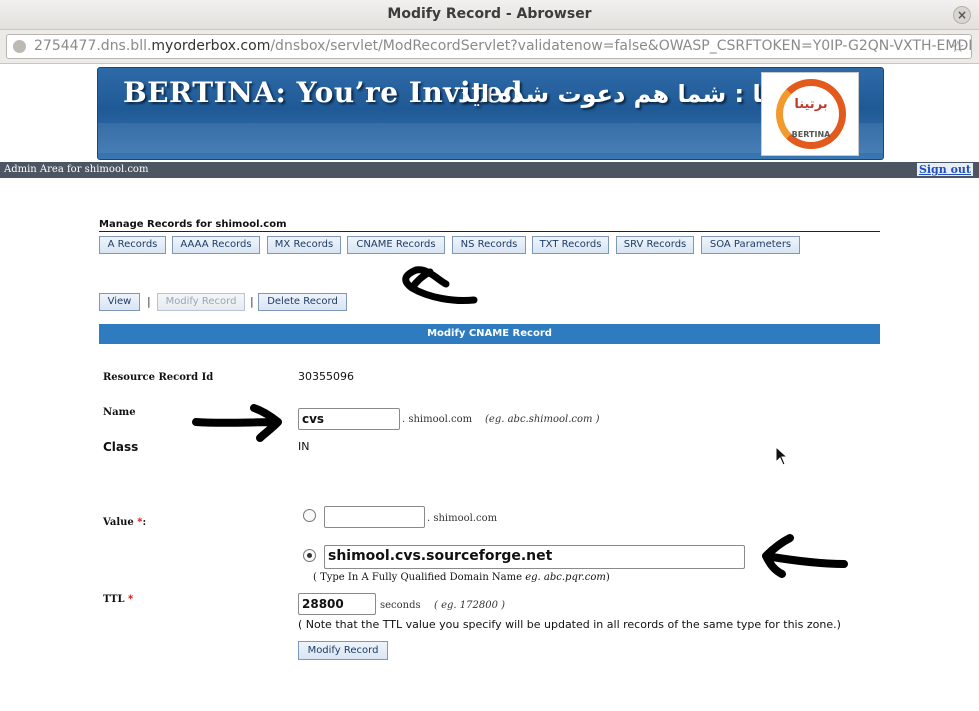 The width and height of the screenshot is (979, 711). I want to click on fqdn-hint-text: ( Type In A Fully Qualified Domain Name, so click(419, 577).